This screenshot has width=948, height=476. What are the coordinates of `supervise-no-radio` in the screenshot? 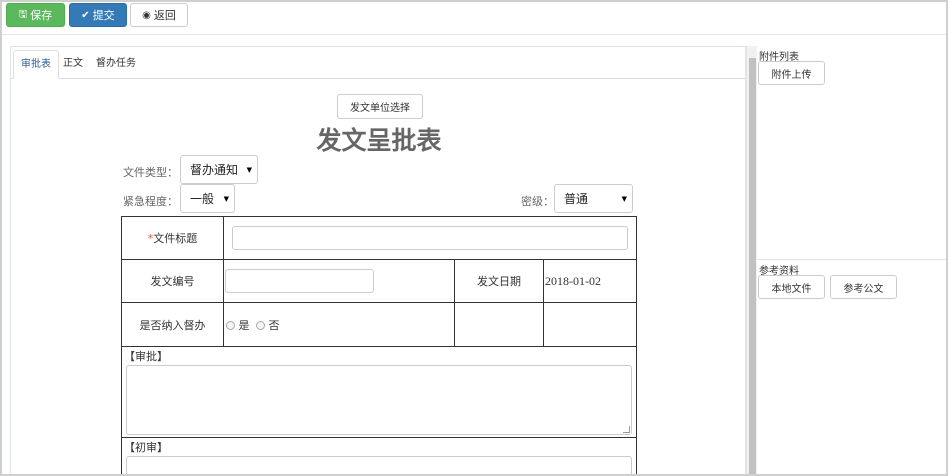 It's located at (260, 325).